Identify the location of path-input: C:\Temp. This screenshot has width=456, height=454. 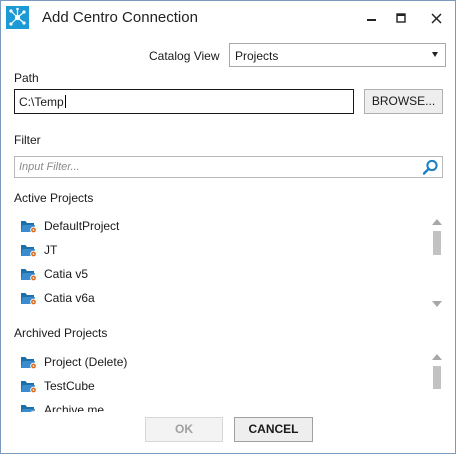
(184, 101).